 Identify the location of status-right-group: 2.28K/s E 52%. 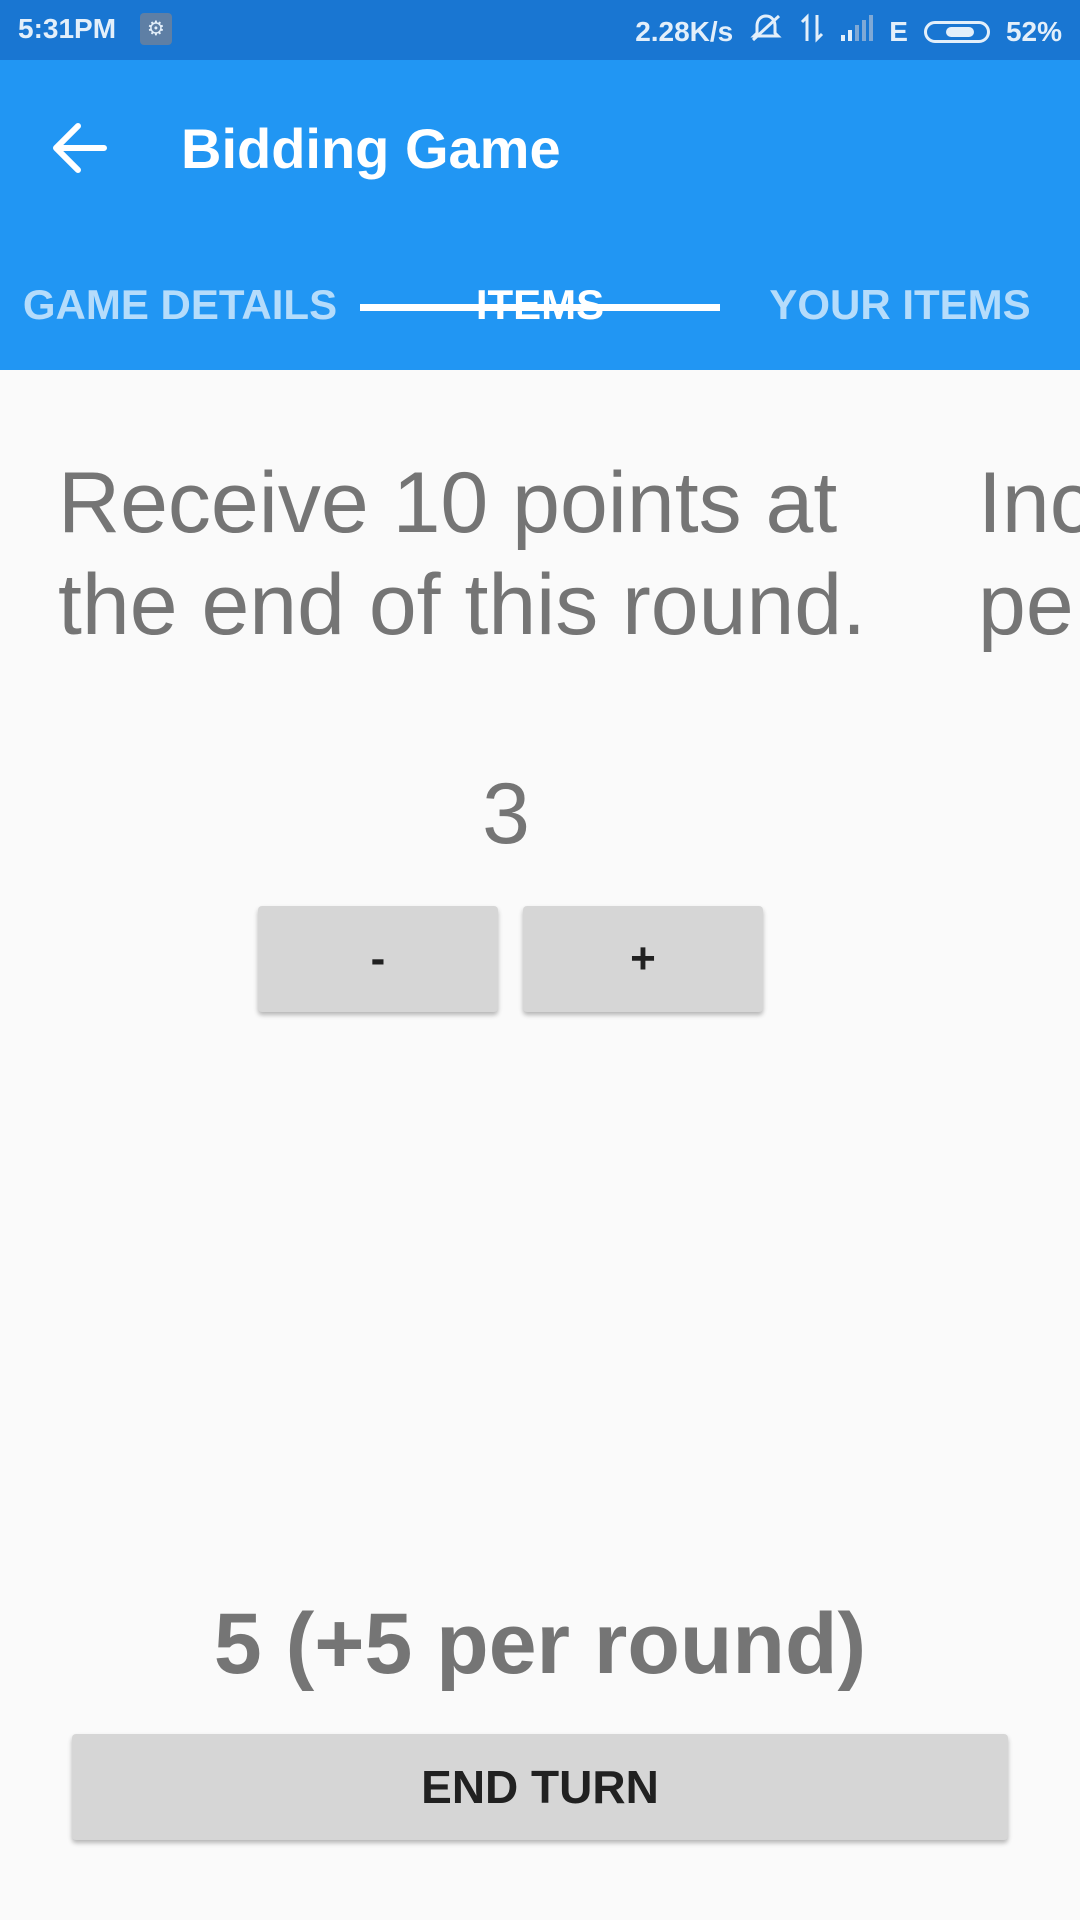
(840, 31).